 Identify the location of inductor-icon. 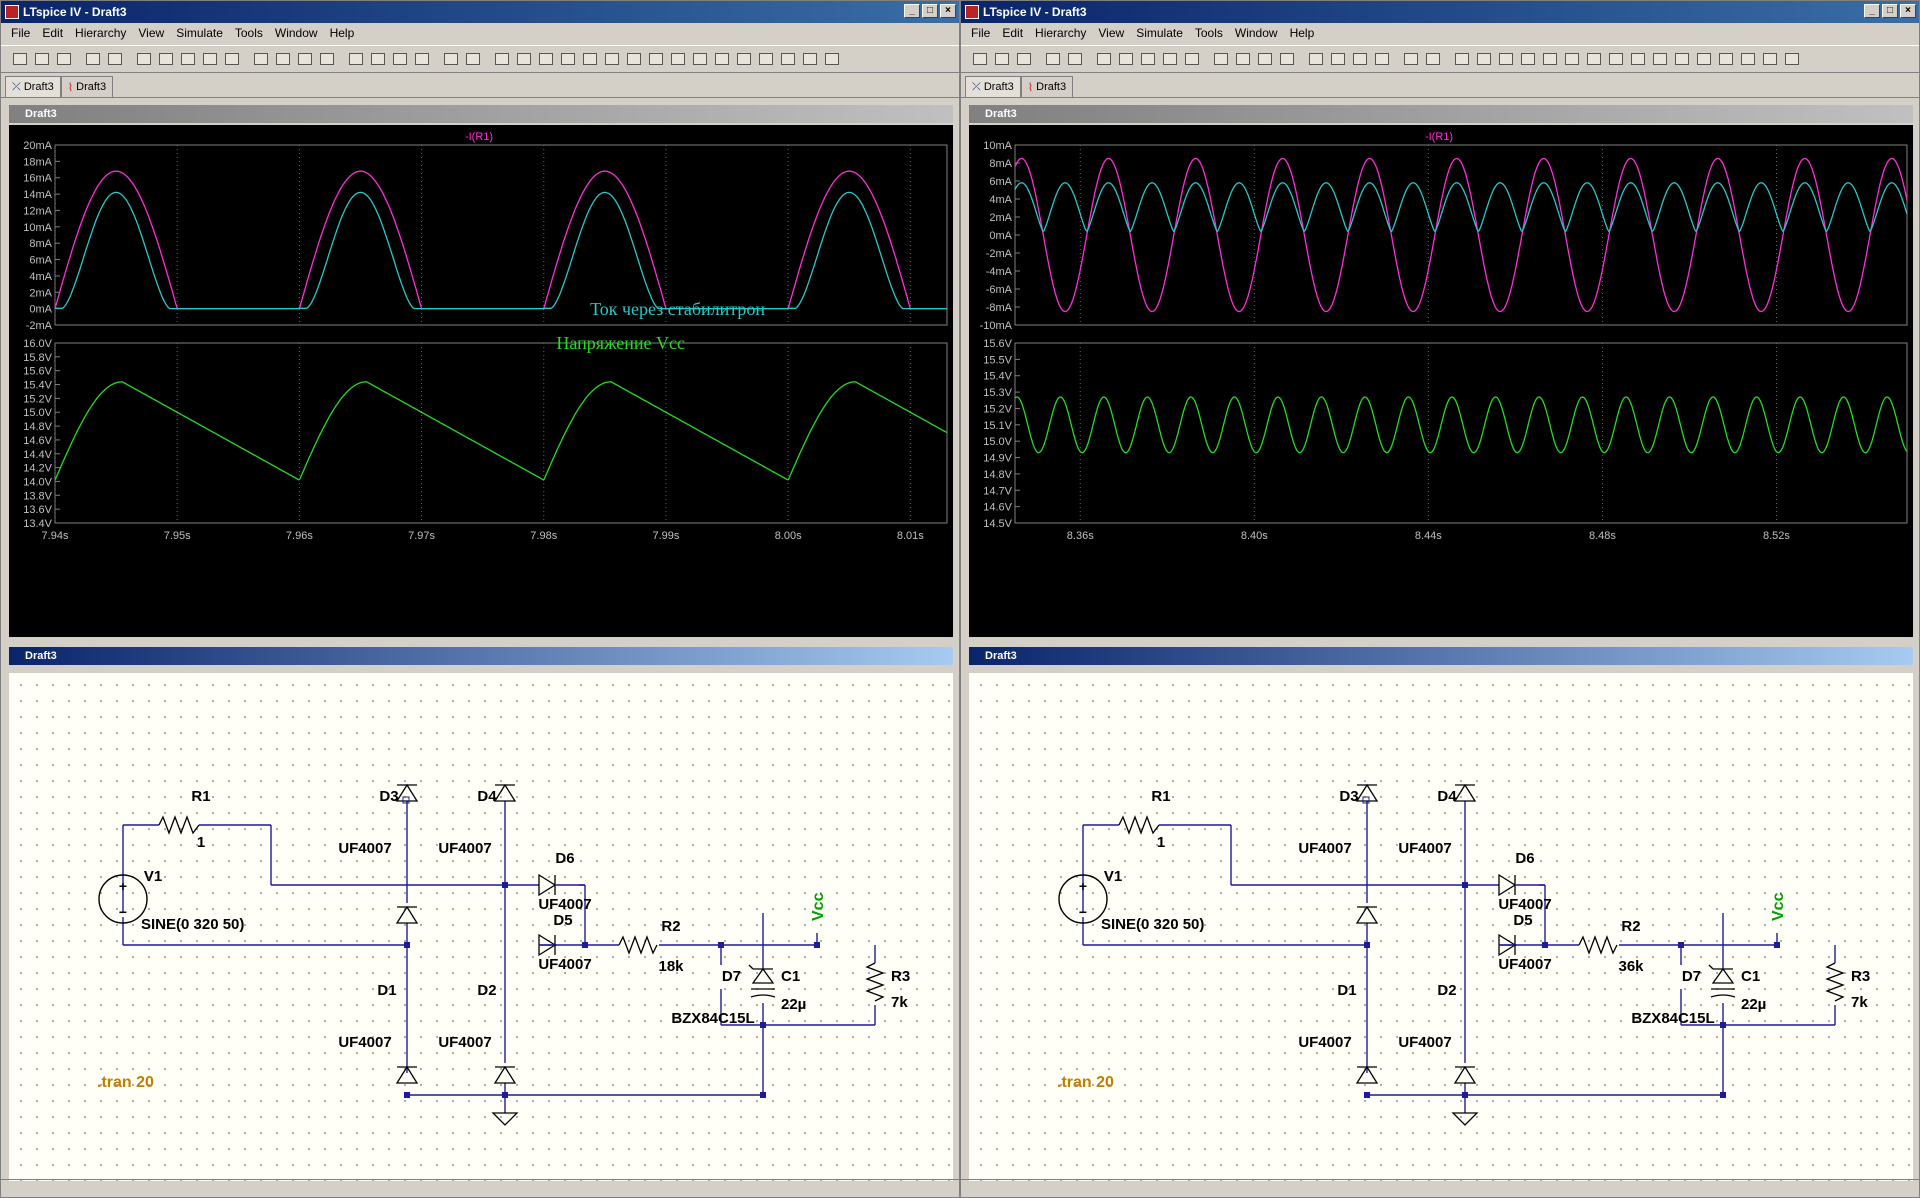
(611, 59).